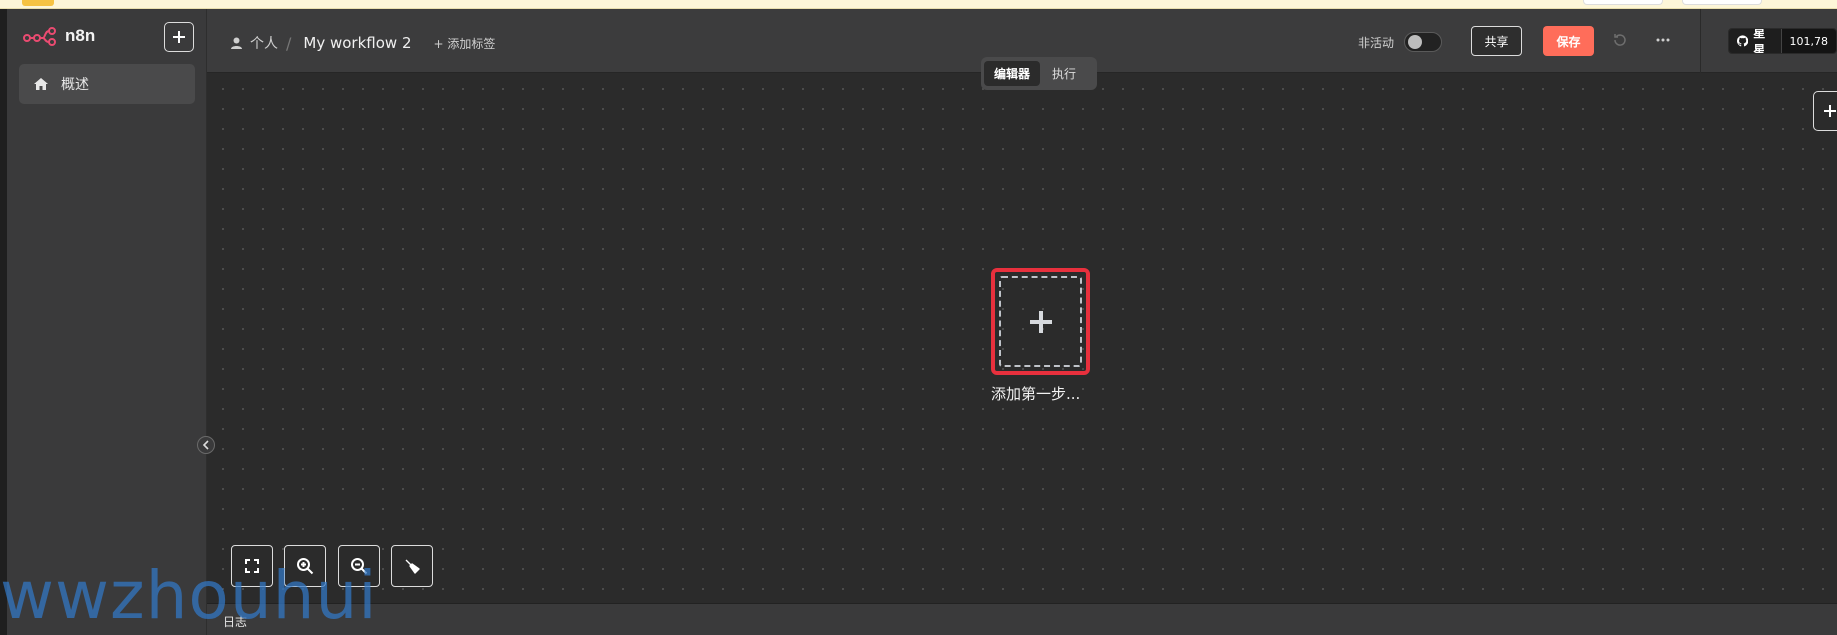 The width and height of the screenshot is (1837, 635). Describe the element at coordinates (264, 43) in the screenshot. I see `breadcrumb-owner: 个人` at that location.